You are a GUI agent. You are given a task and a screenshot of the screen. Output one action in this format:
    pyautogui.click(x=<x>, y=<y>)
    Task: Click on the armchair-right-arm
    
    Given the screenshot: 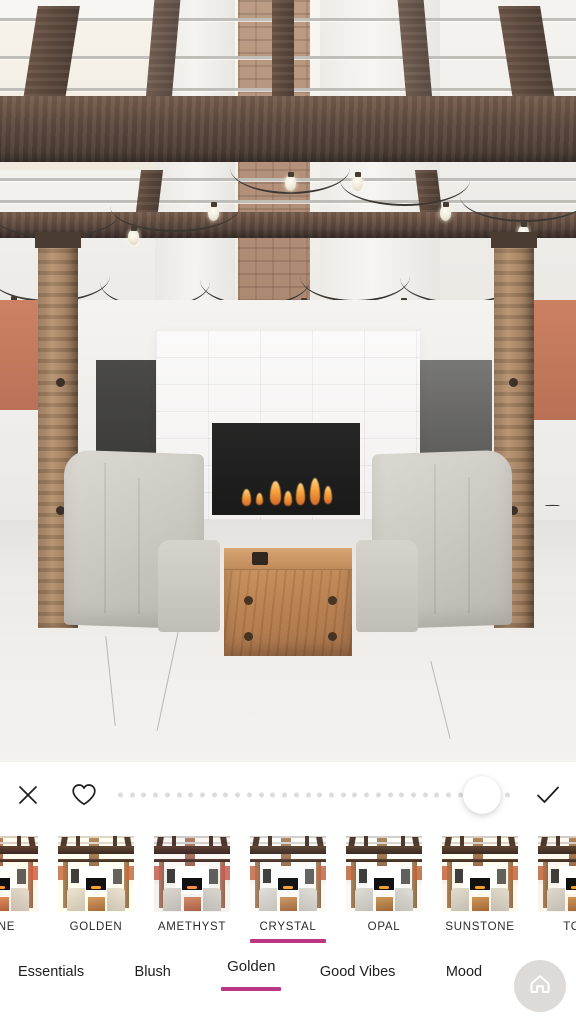 What is the action you would take?
    pyautogui.click(x=387, y=586)
    